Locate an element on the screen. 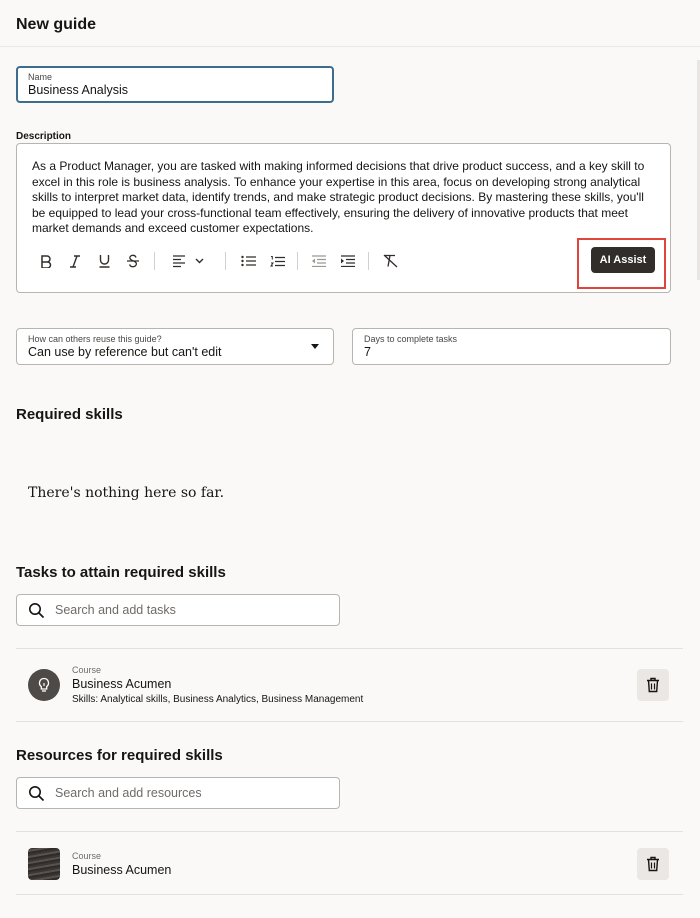 This screenshot has width=700, height=918. italic-icon is located at coordinates (75, 261).